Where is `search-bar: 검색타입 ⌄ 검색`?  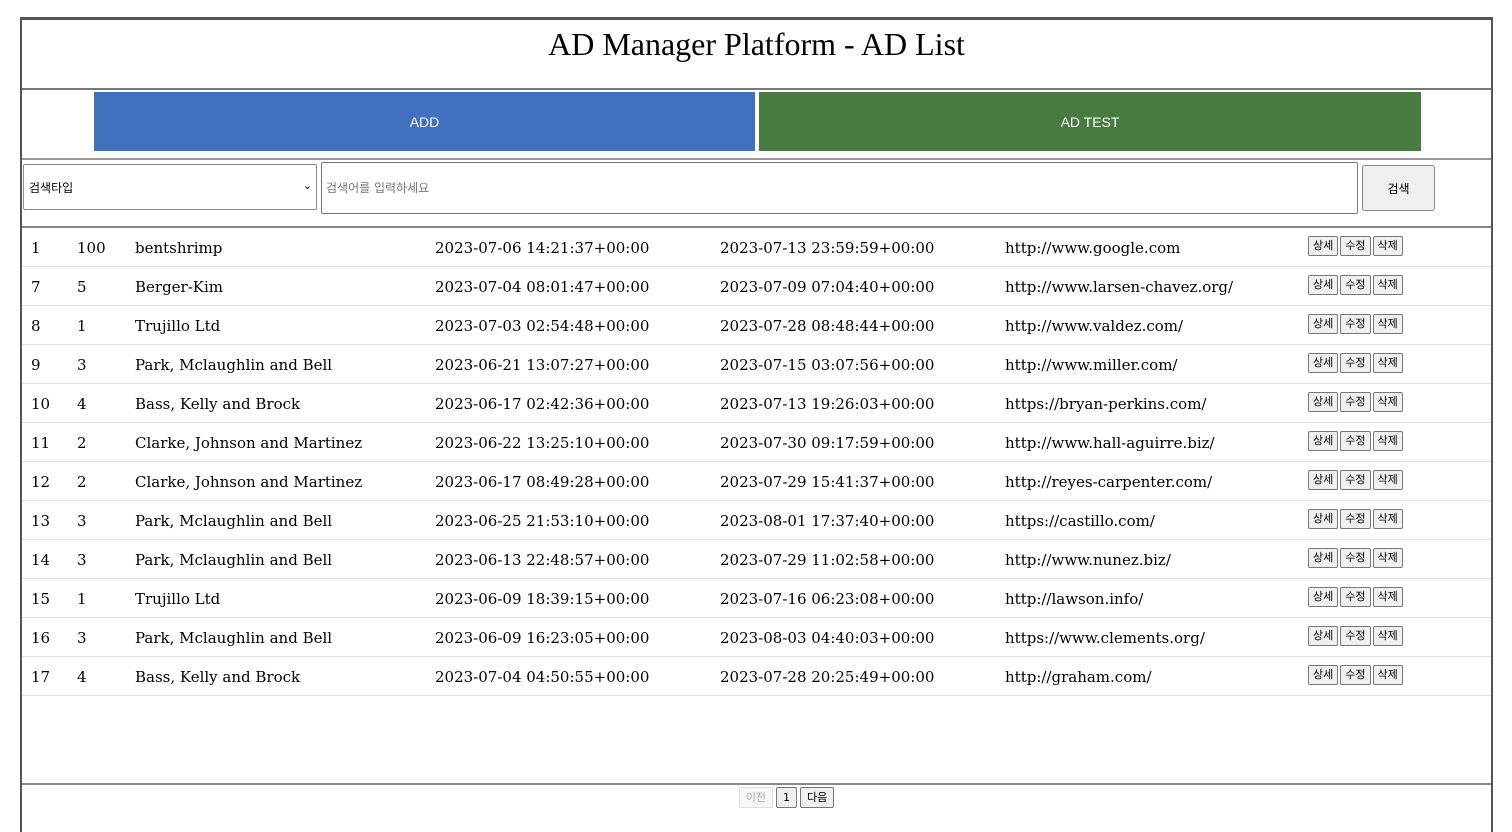 search-bar: 검색타입 ⌄ 검색 is located at coordinates (756, 194).